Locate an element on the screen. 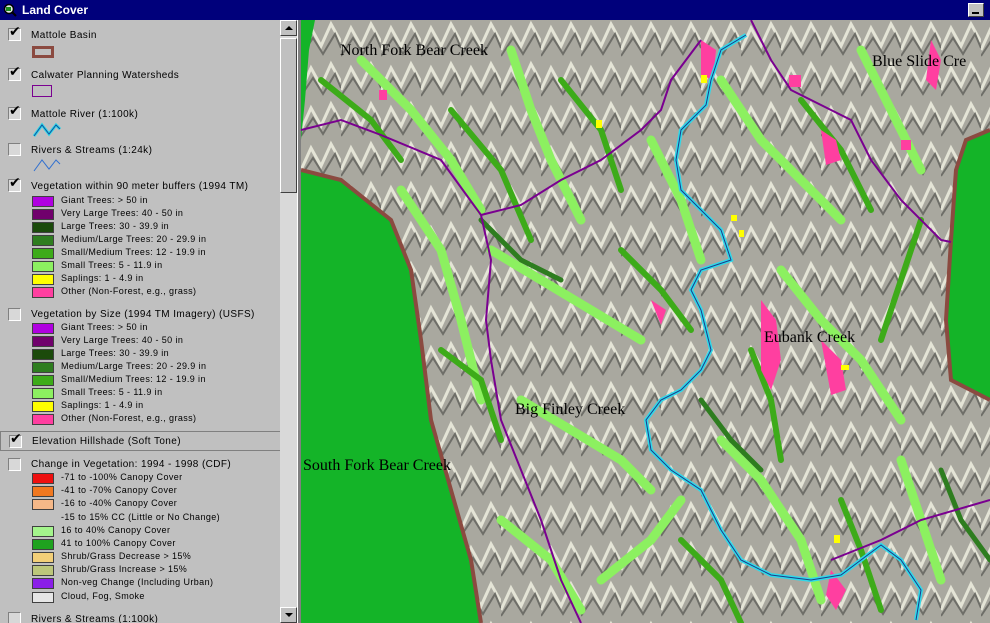 Image resolution: width=990 pixels, height=623 pixels. legend-item: Non-veg Change (Including Urban) is located at coordinates (154, 583).